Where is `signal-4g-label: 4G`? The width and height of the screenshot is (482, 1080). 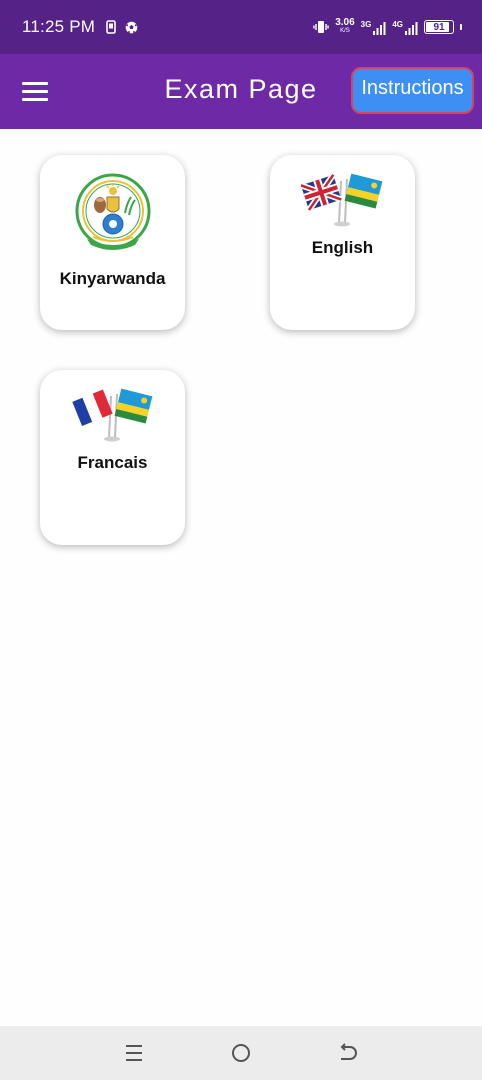 signal-4g-label: 4G is located at coordinates (397, 24).